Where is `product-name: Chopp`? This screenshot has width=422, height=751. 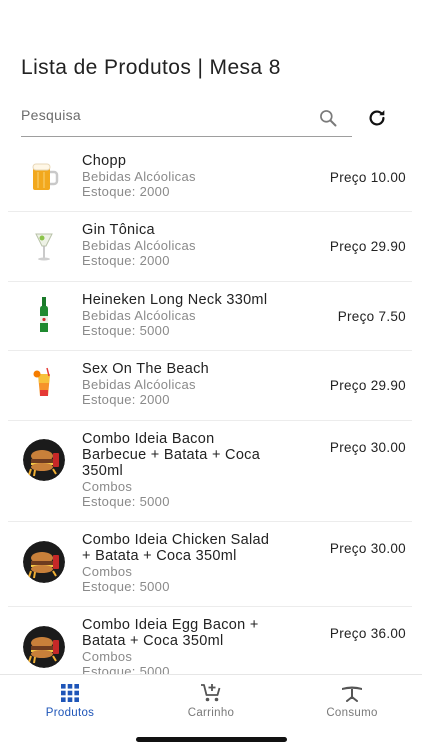 product-name: Chopp is located at coordinates (104, 161).